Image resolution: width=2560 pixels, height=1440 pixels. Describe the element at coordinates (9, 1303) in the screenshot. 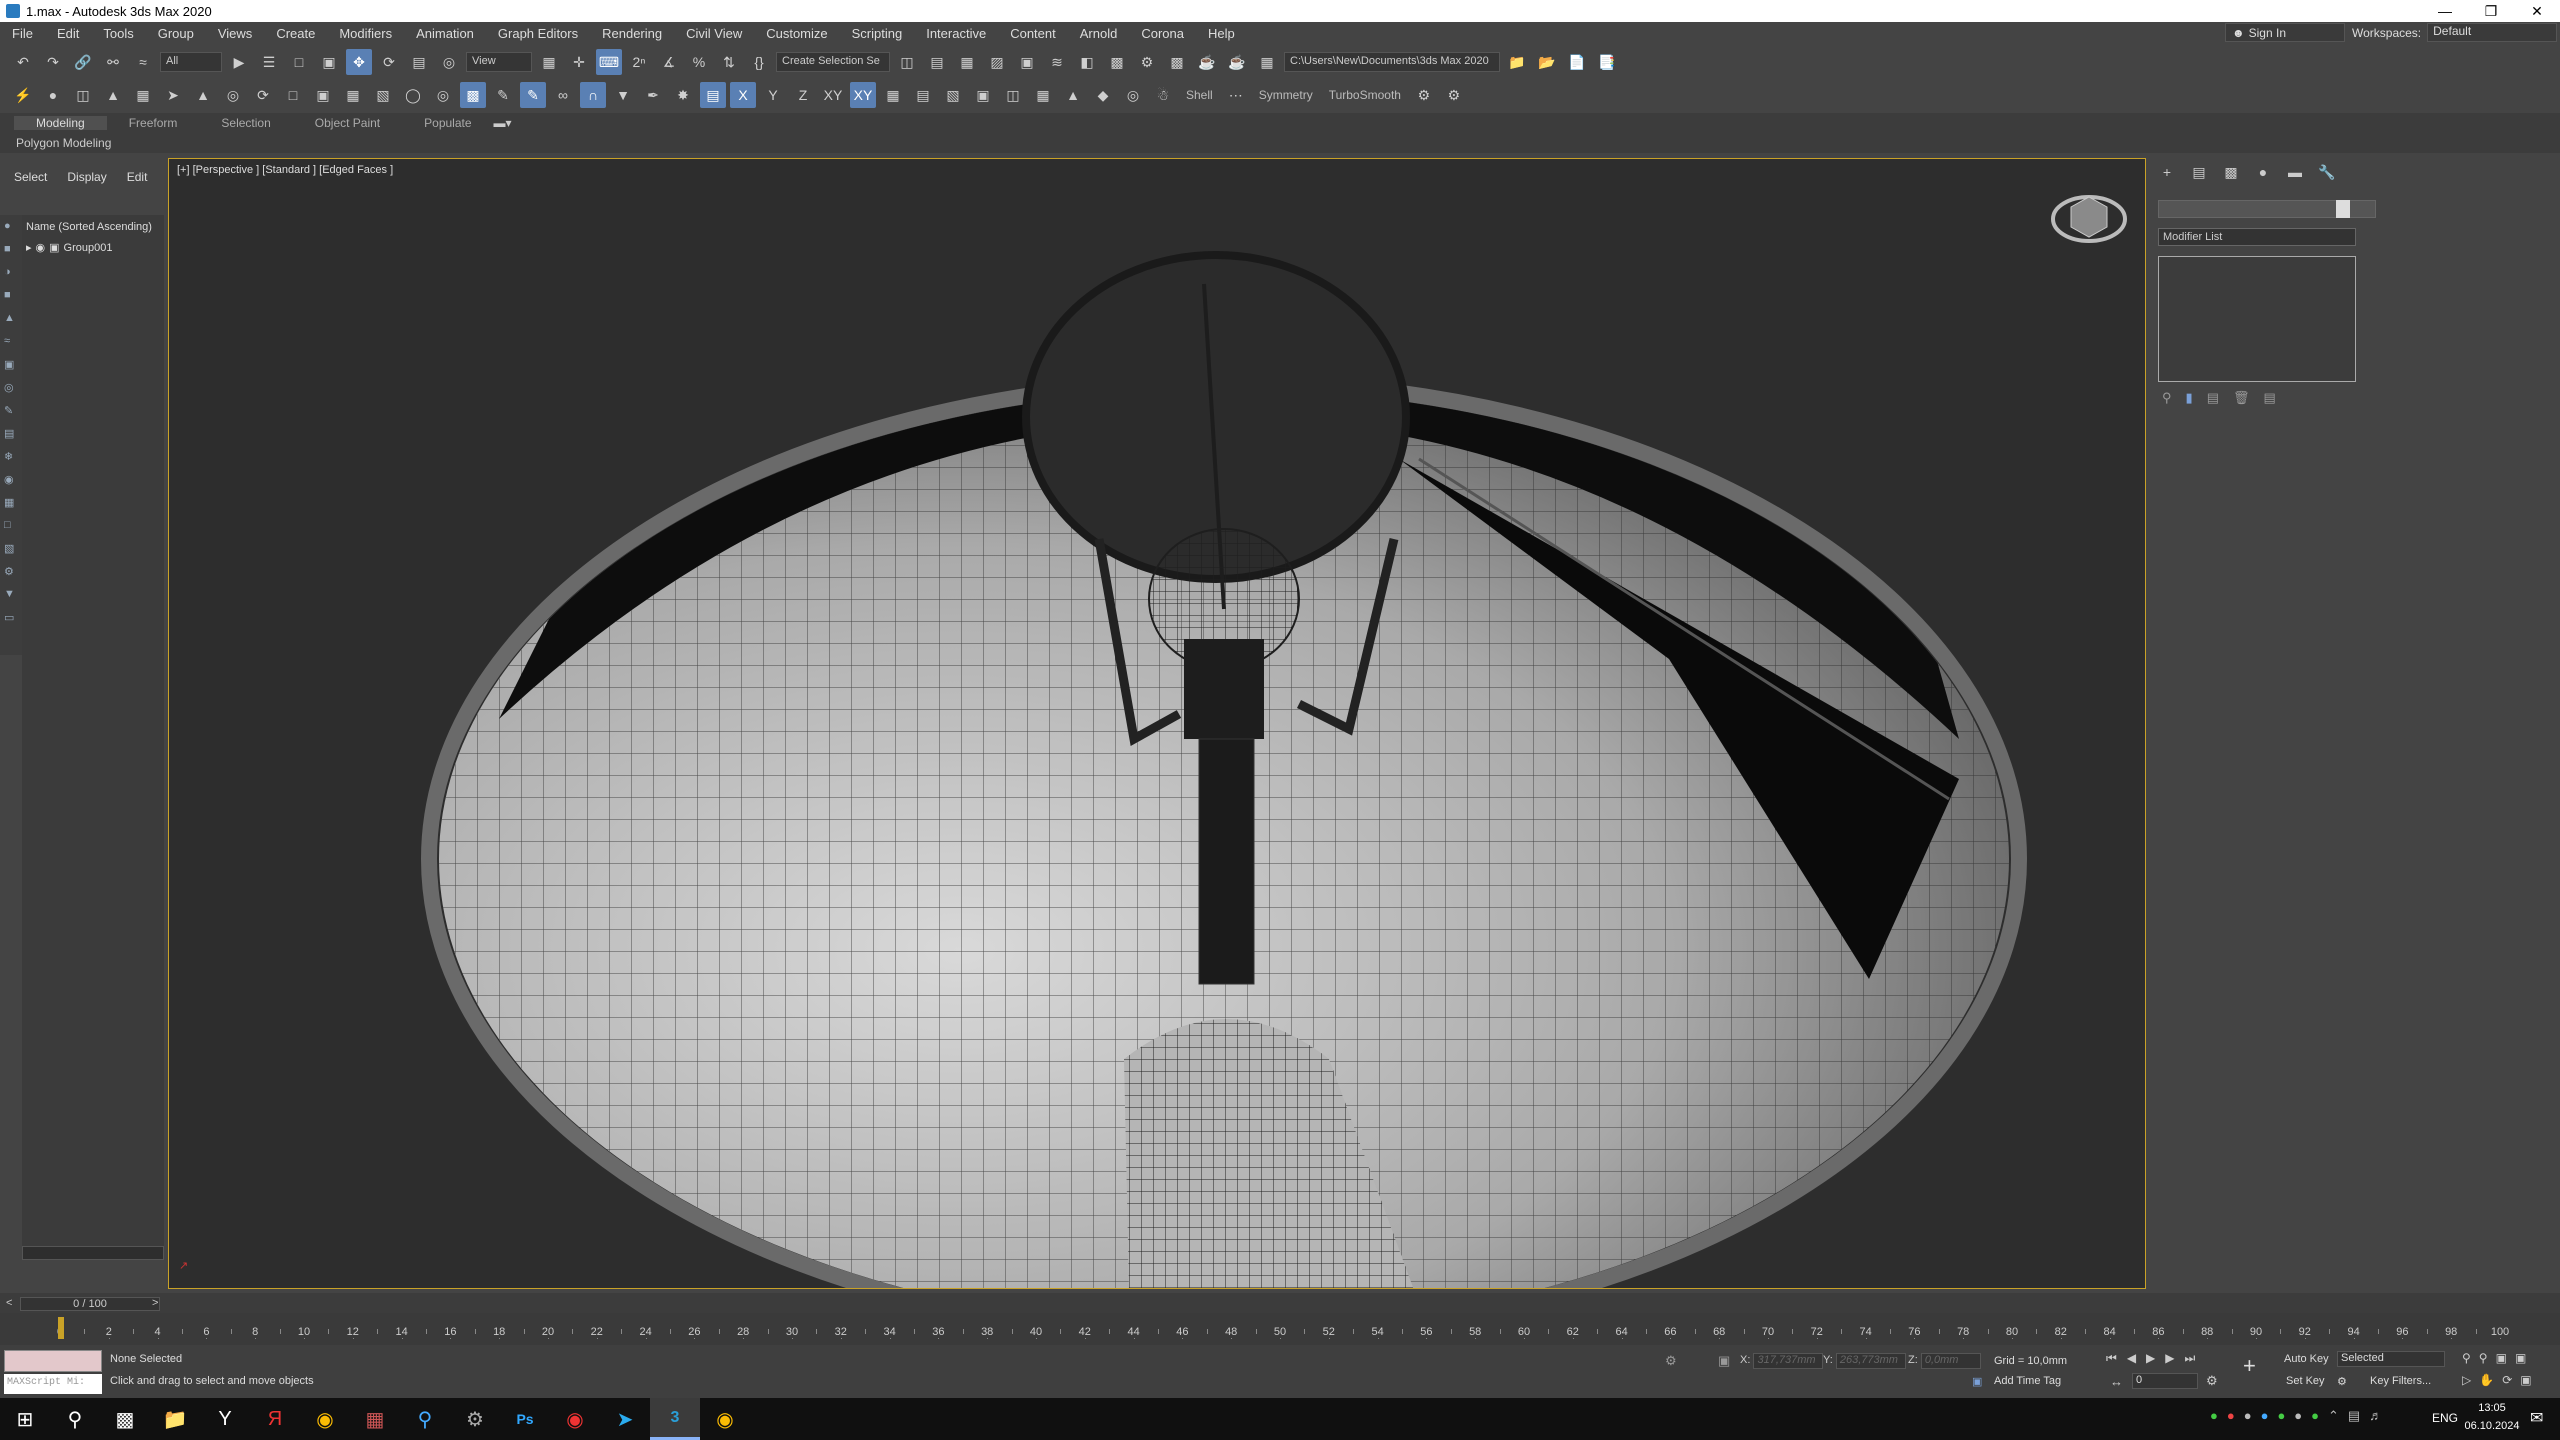

I see `time-slider-prev-icon: <` at that location.